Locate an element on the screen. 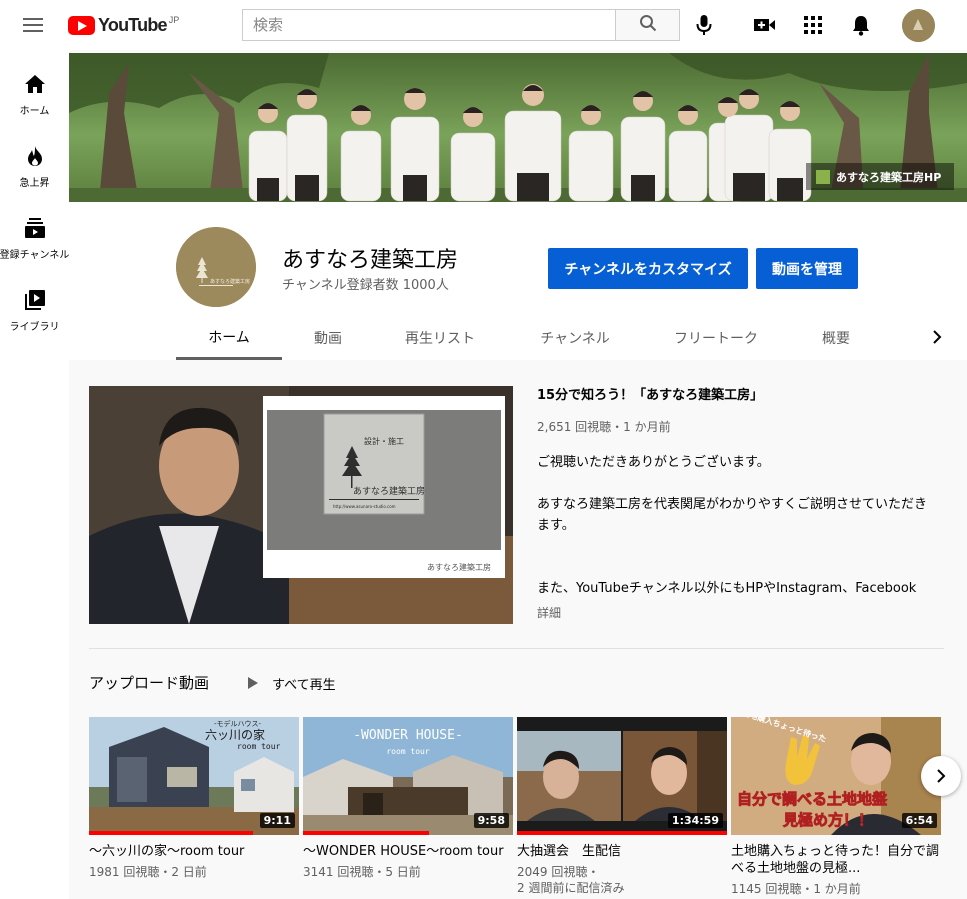 This screenshot has width=967, height=899. youtube-logo: YouTube JP is located at coordinates (123, 25).